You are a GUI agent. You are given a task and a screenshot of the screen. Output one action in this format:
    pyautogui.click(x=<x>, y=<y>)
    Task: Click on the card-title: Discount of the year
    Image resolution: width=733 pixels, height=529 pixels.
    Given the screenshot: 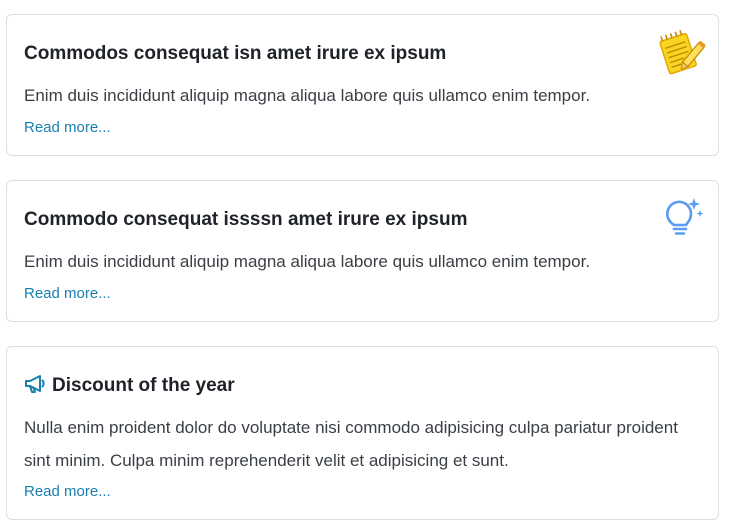 What is the action you would take?
    pyautogui.click(x=143, y=385)
    